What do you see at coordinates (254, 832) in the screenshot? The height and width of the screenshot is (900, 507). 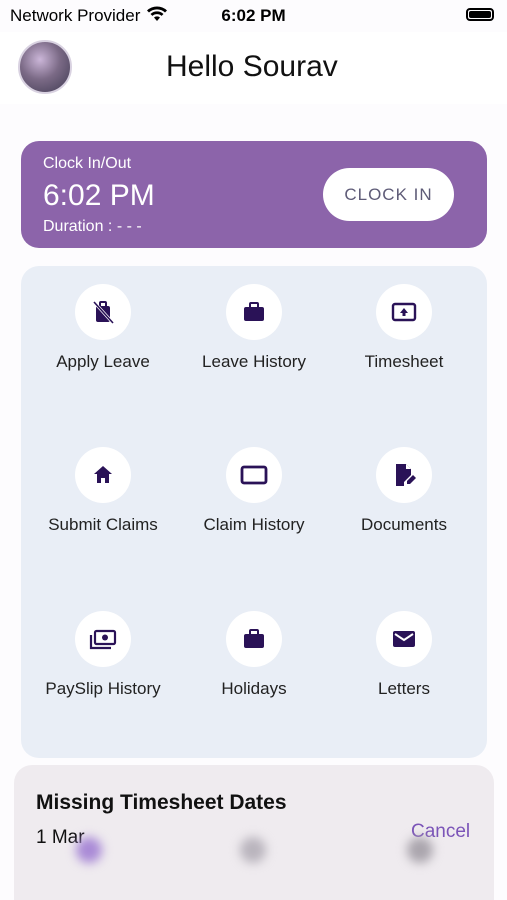 I see `missing-timesheet-sheet: Missing Timesheet Dates 1 Mar Cancel` at bounding box center [254, 832].